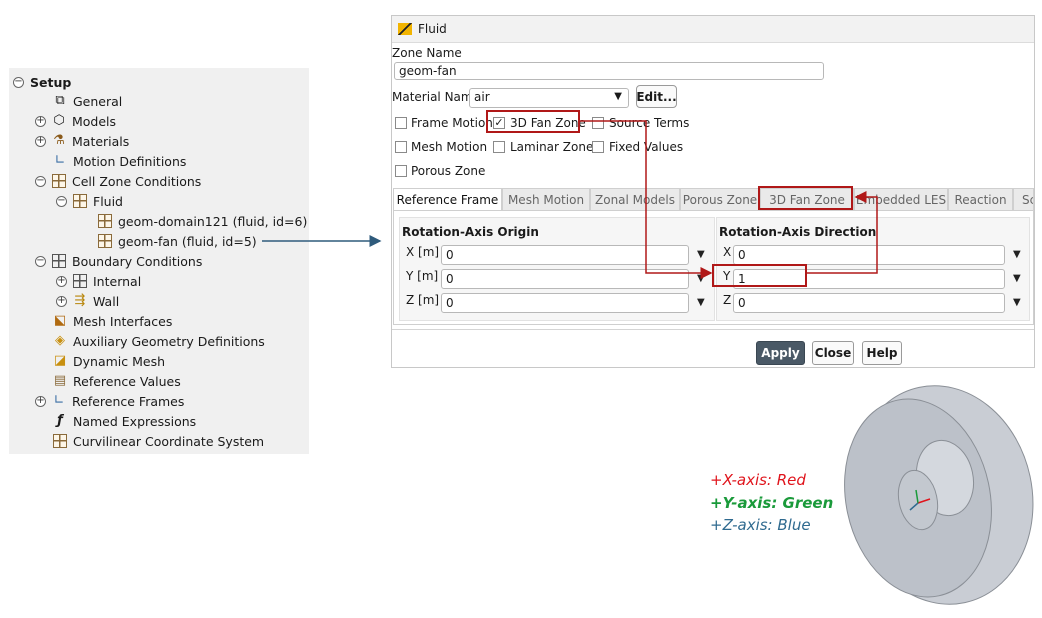 The width and height of the screenshot is (1042, 618). Describe the element at coordinates (980, 199) in the screenshot. I see `tab-reaction: Reaction` at that location.